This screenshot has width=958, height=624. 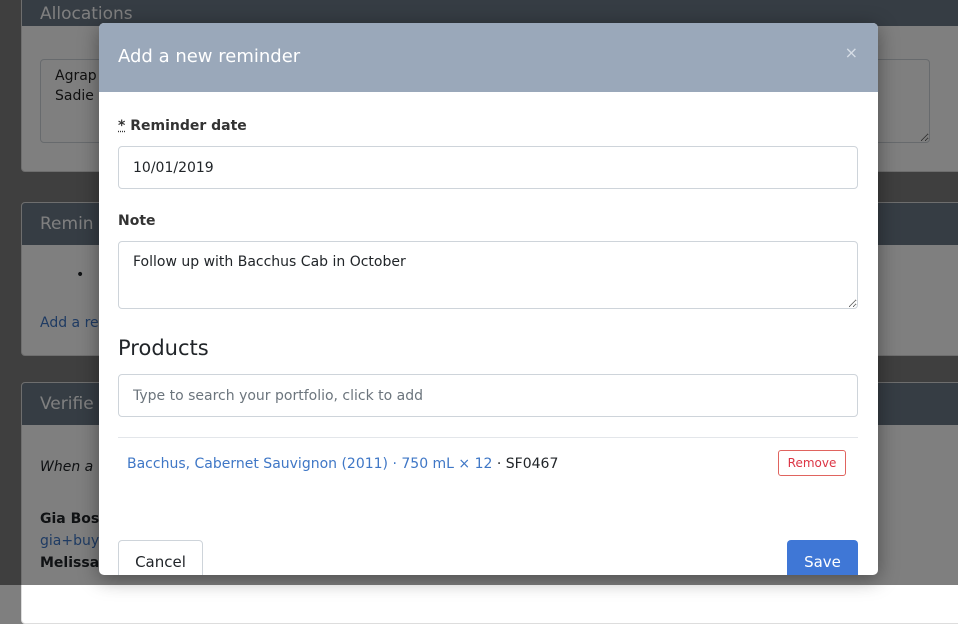 I want to click on reminder-date-input, so click(x=488, y=167).